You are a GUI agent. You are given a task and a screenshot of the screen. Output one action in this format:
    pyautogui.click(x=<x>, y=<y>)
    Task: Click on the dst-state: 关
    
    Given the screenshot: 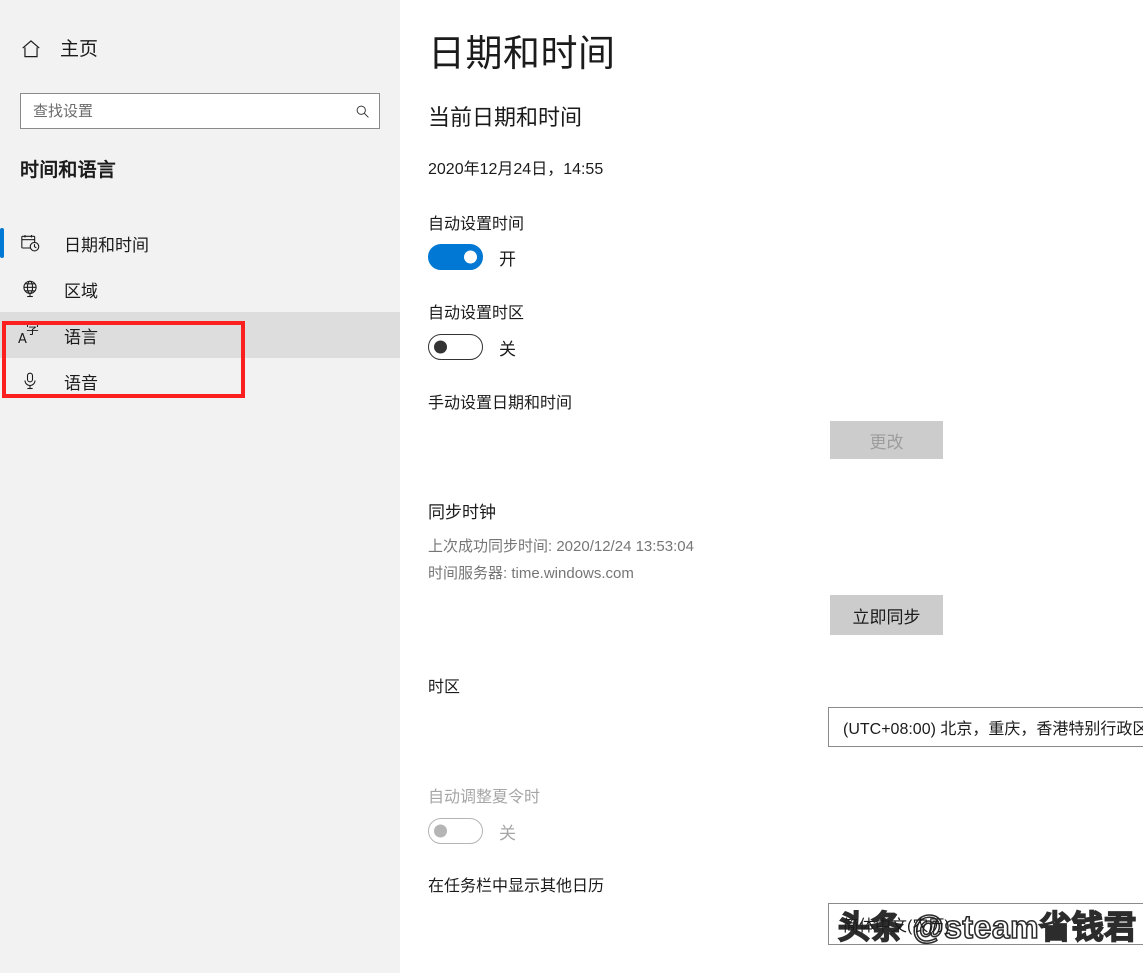 What is the action you would take?
    pyautogui.click(x=507, y=833)
    